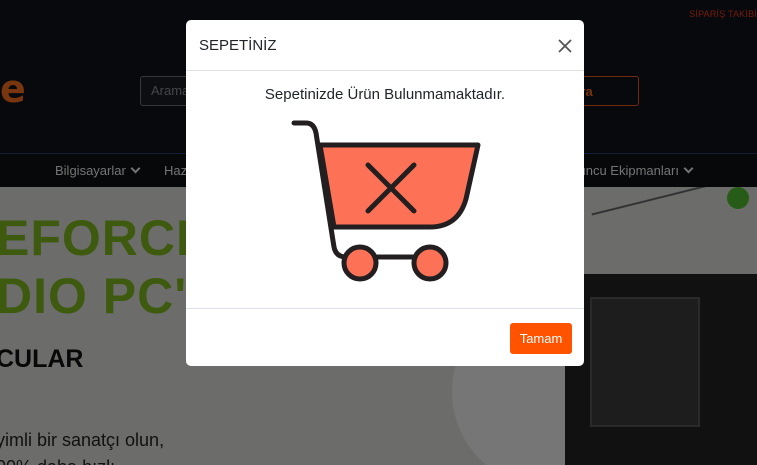 Image resolution: width=757 pixels, height=465 pixels. I want to click on empty-cart-message: Sepetinizde Ürün Bulunmamaktadır., so click(385, 94).